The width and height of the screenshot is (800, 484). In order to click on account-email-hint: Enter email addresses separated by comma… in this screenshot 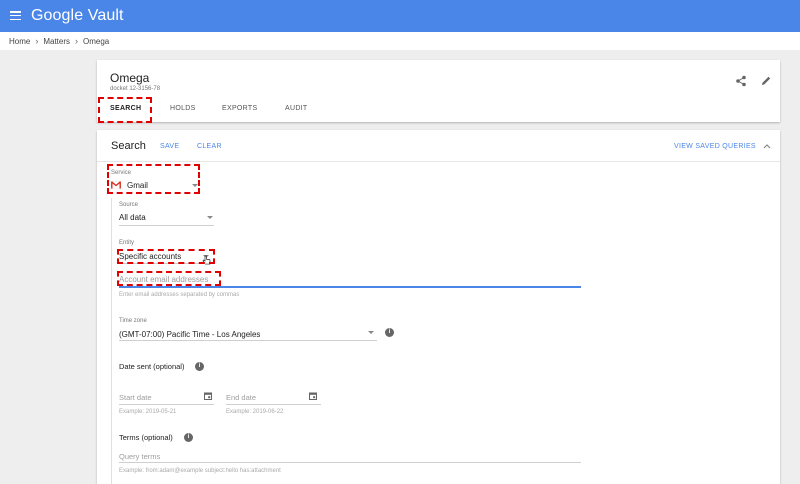, I will do `click(179, 295)`.